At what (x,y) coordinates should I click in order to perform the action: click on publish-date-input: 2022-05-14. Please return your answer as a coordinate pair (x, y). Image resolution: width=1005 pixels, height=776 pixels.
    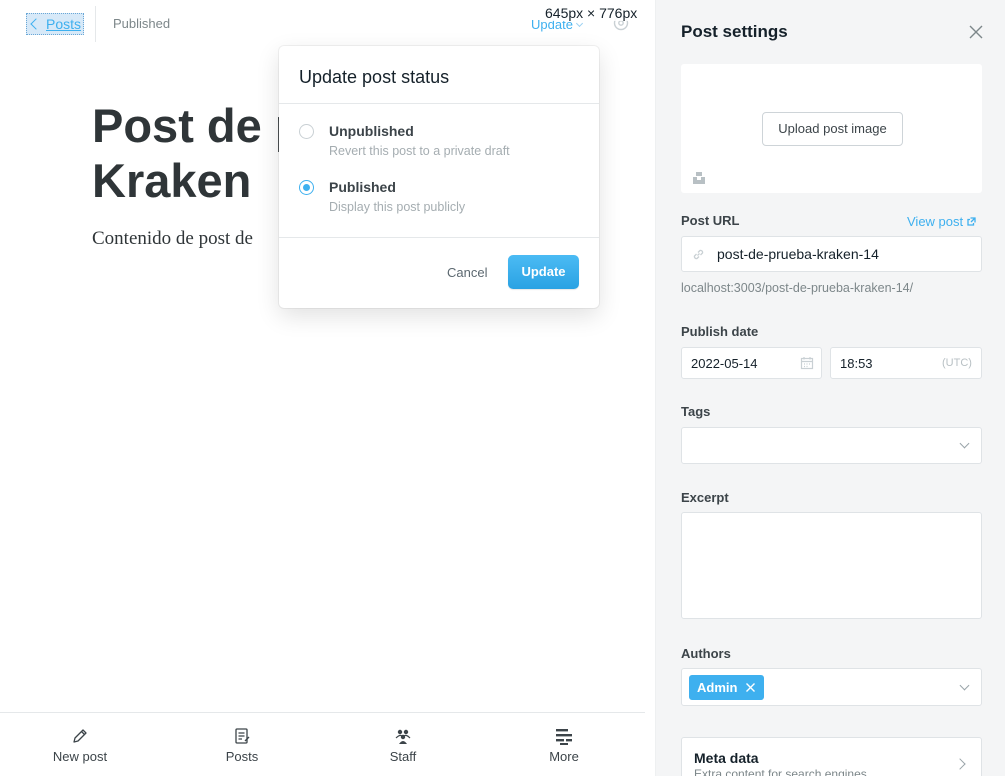
    Looking at the image, I should click on (751, 363).